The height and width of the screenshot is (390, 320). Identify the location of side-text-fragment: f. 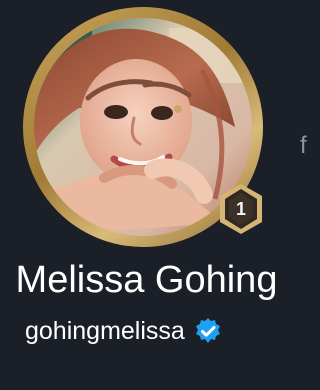
(303, 145).